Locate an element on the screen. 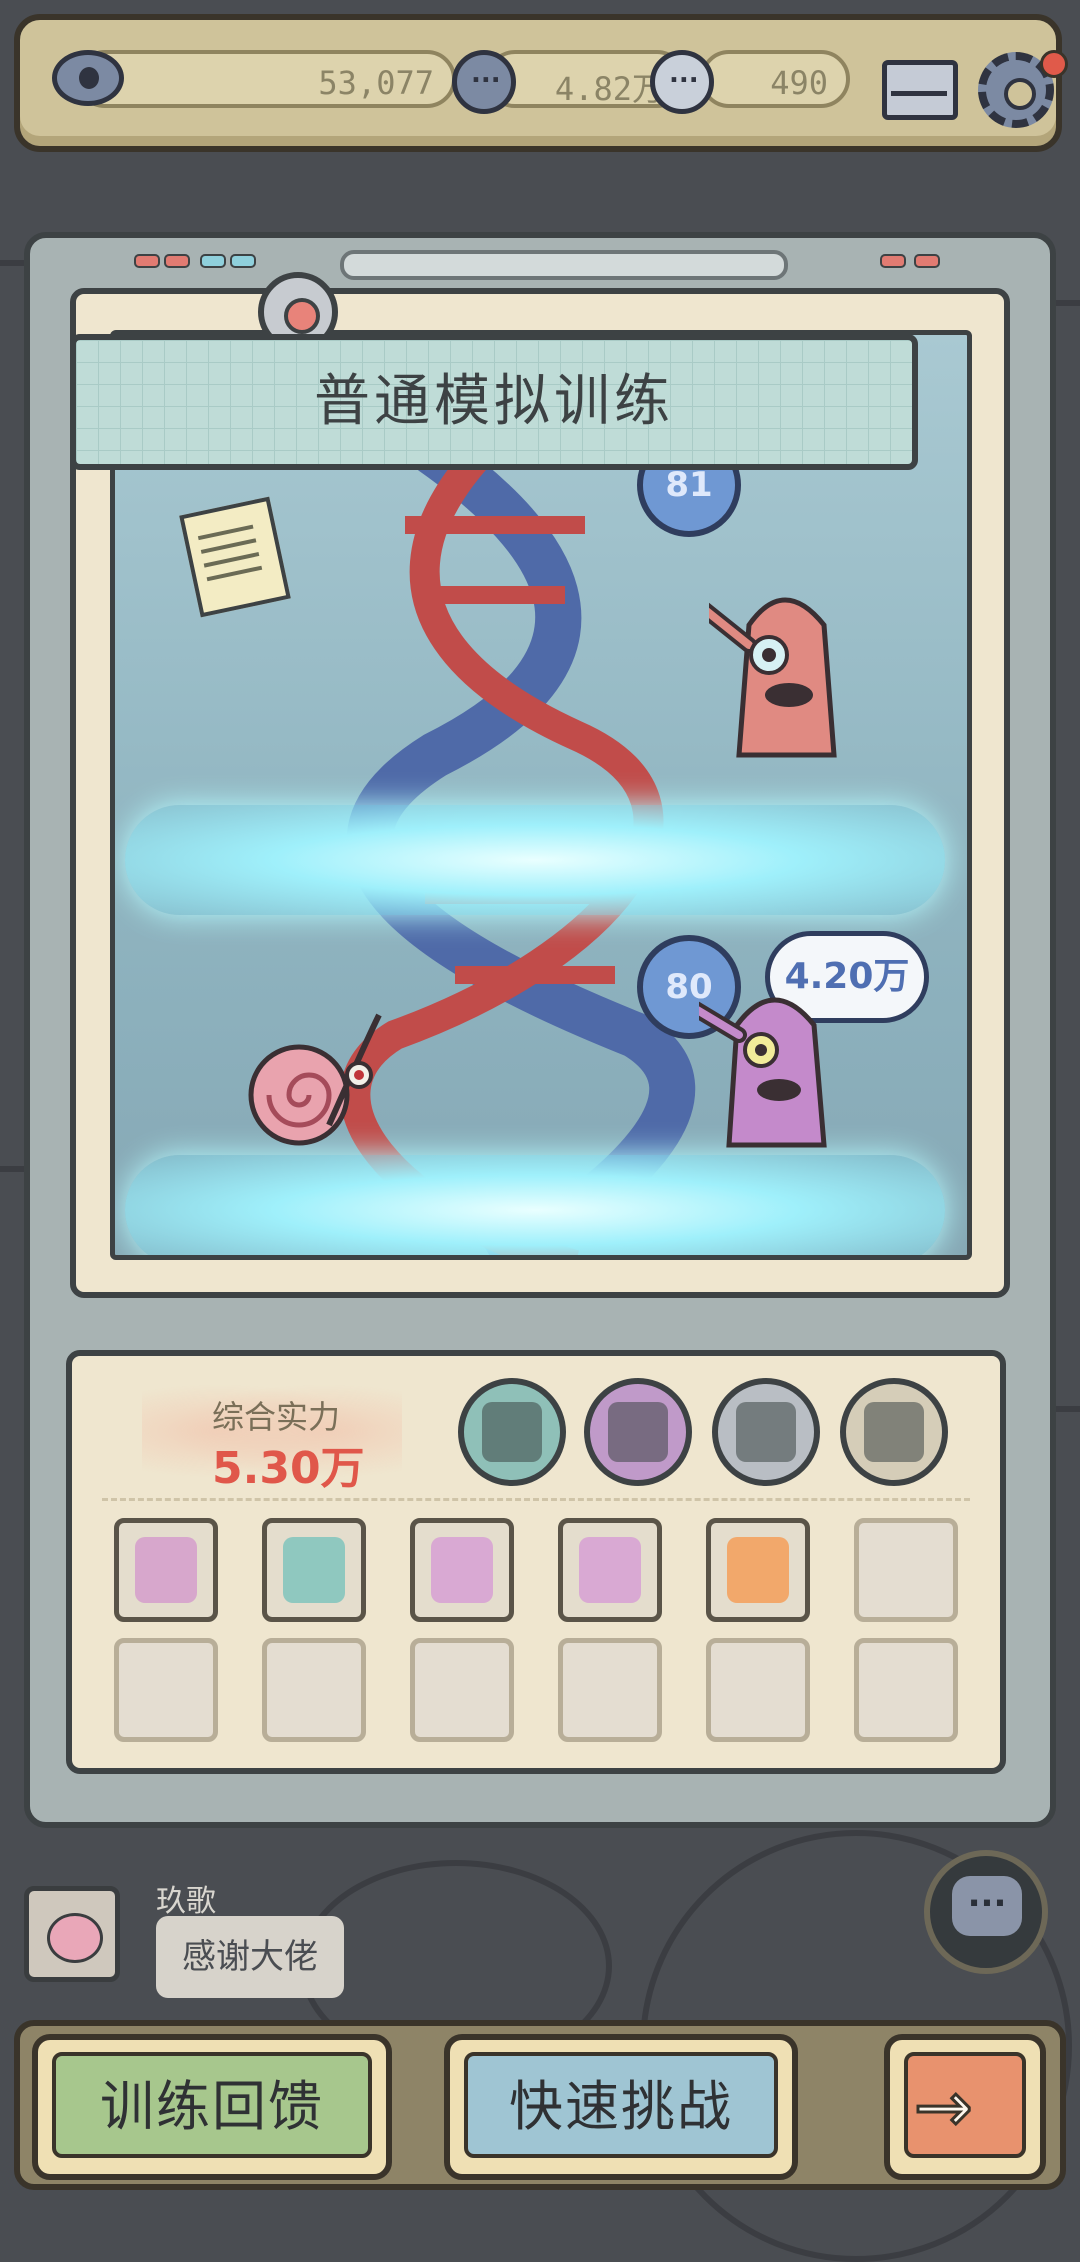 This screenshot has height=2262, width=1080. armor-vest-slot is located at coordinates (314, 1570).